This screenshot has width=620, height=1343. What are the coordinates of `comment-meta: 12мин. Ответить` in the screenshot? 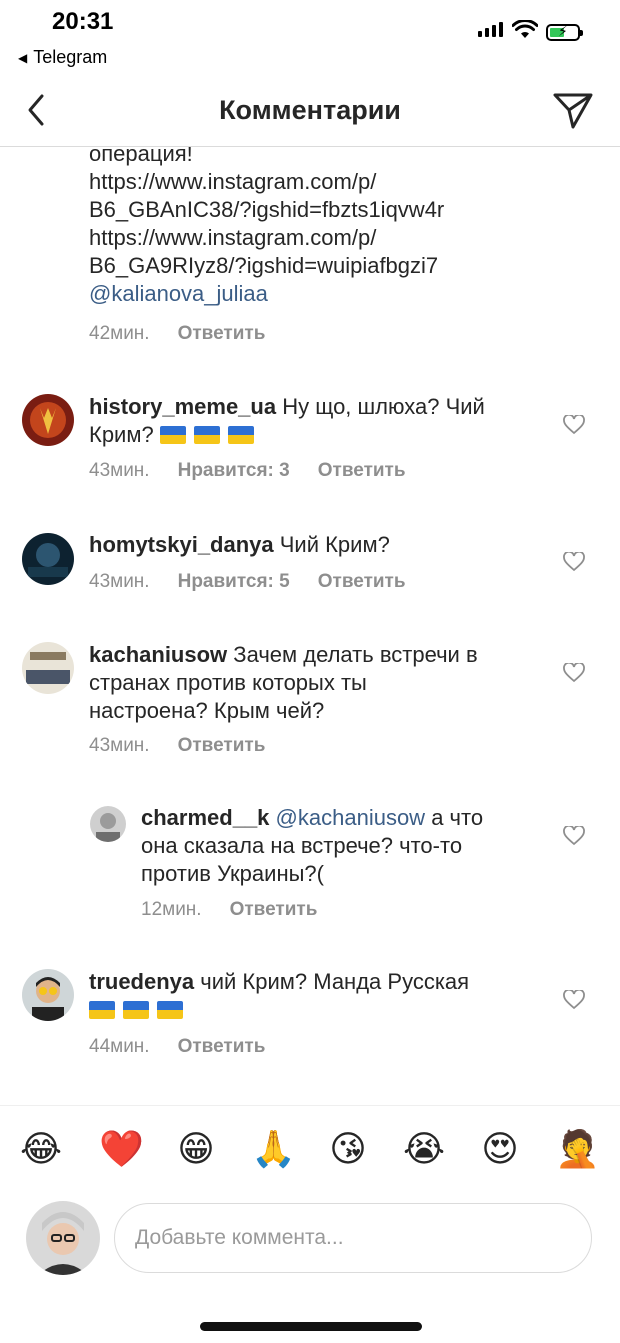 It's located at (229, 910).